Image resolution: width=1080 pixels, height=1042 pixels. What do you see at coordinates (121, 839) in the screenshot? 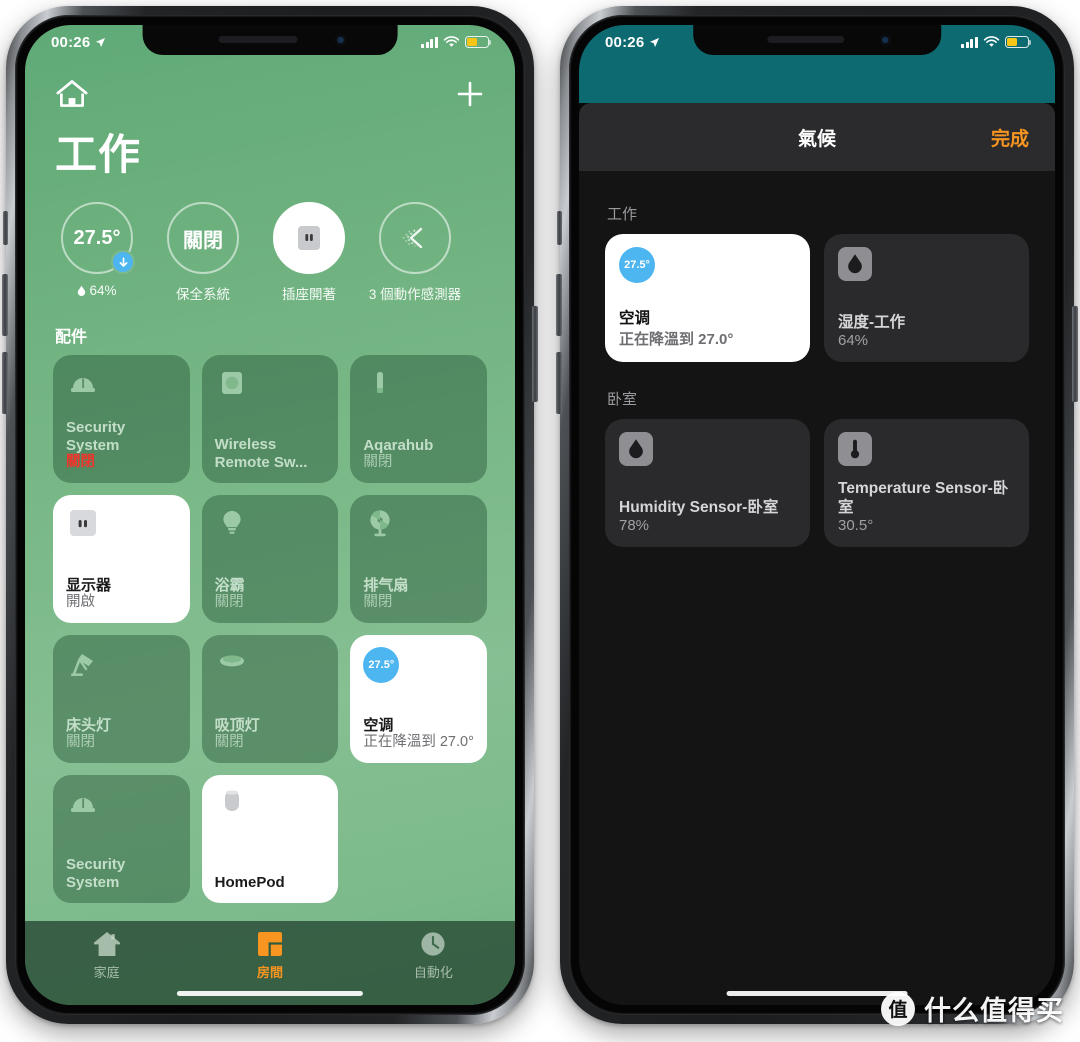
I see `tile-security-system-2: Security System` at bounding box center [121, 839].